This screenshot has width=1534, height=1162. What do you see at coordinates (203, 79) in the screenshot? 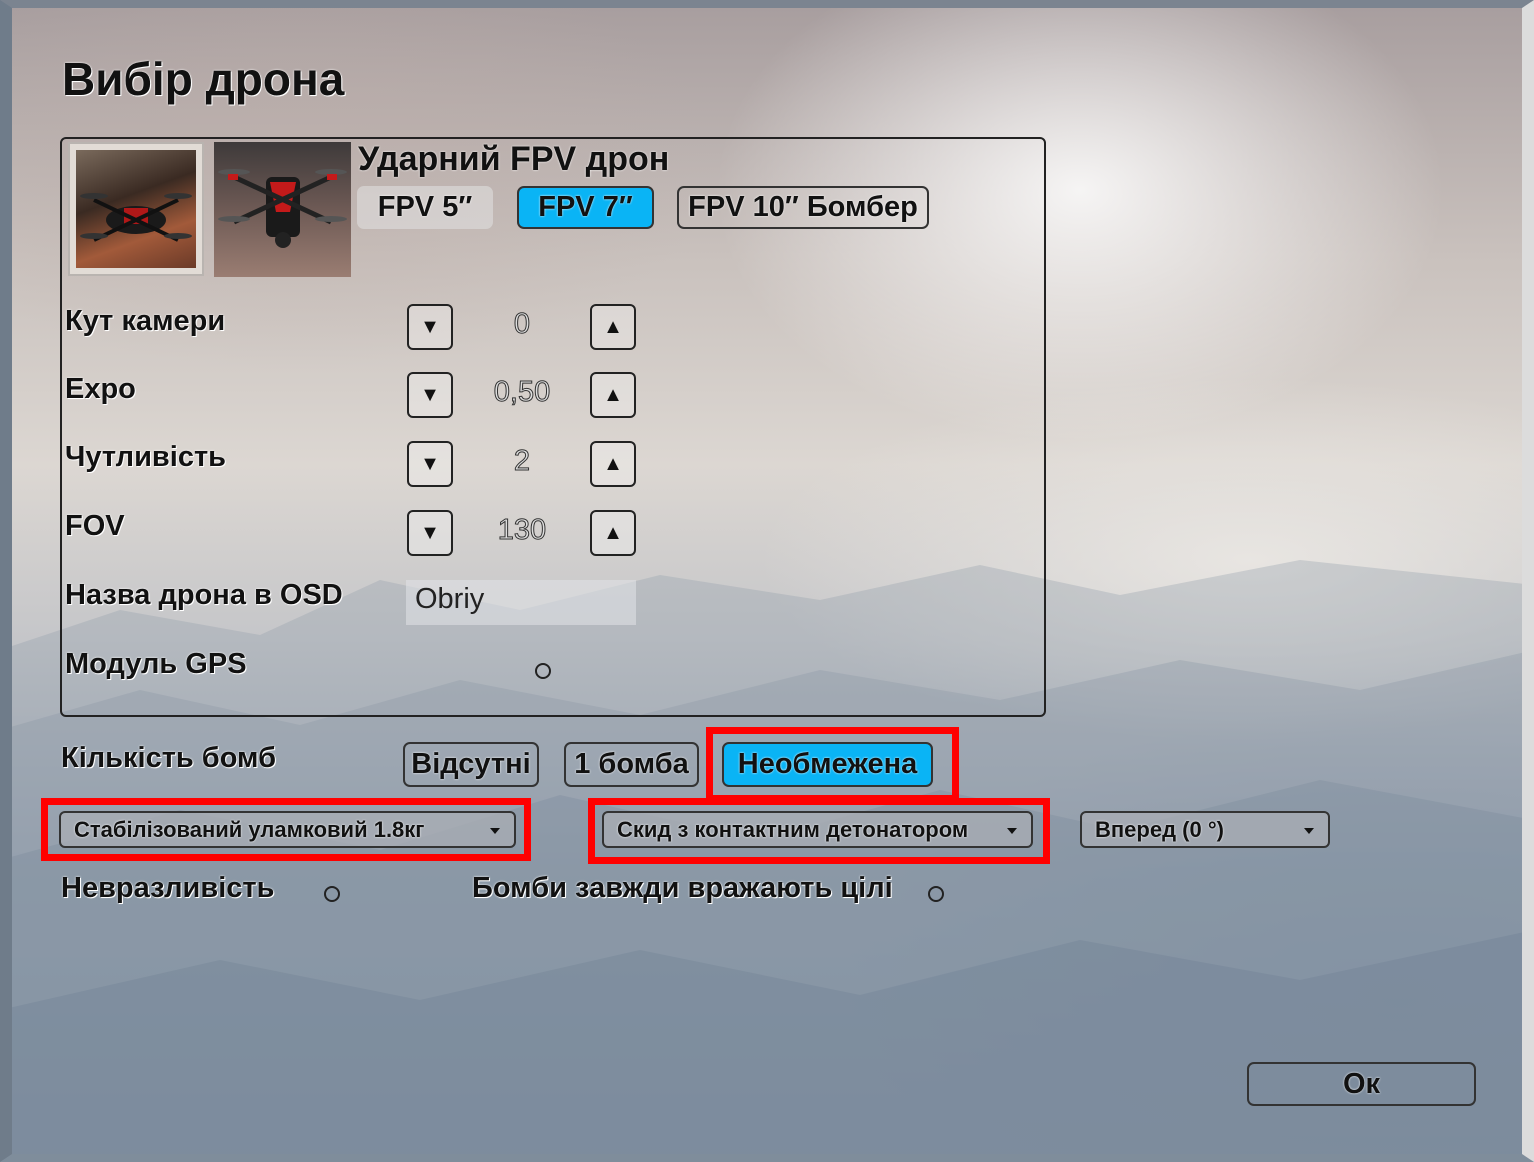
I see `page-title: Вибір дрона` at bounding box center [203, 79].